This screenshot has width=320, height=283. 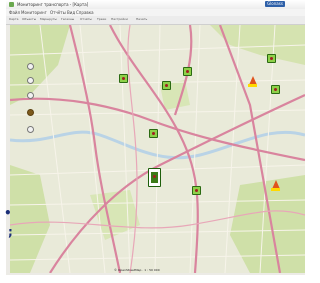 I want to click on brand-logo: Glonass, so click(x=275, y=4).